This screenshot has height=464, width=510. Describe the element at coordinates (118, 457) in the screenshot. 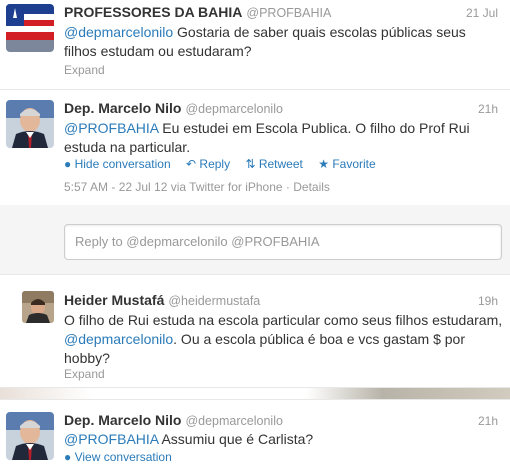

I see `view-conversation-link: ● View conversation` at that location.